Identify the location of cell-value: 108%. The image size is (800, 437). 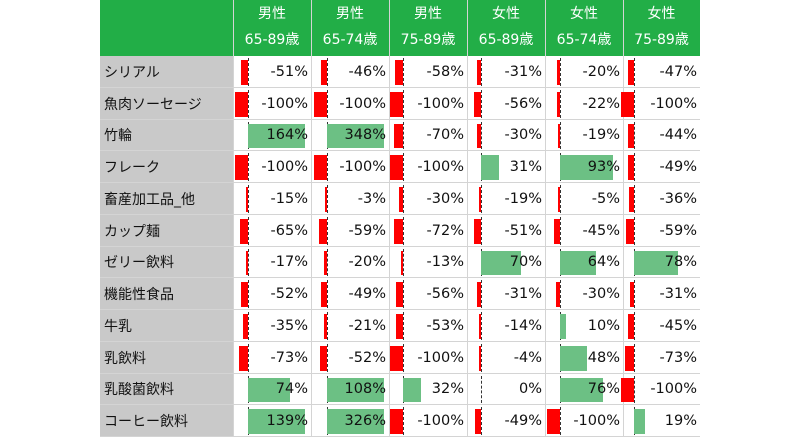
(365, 389).